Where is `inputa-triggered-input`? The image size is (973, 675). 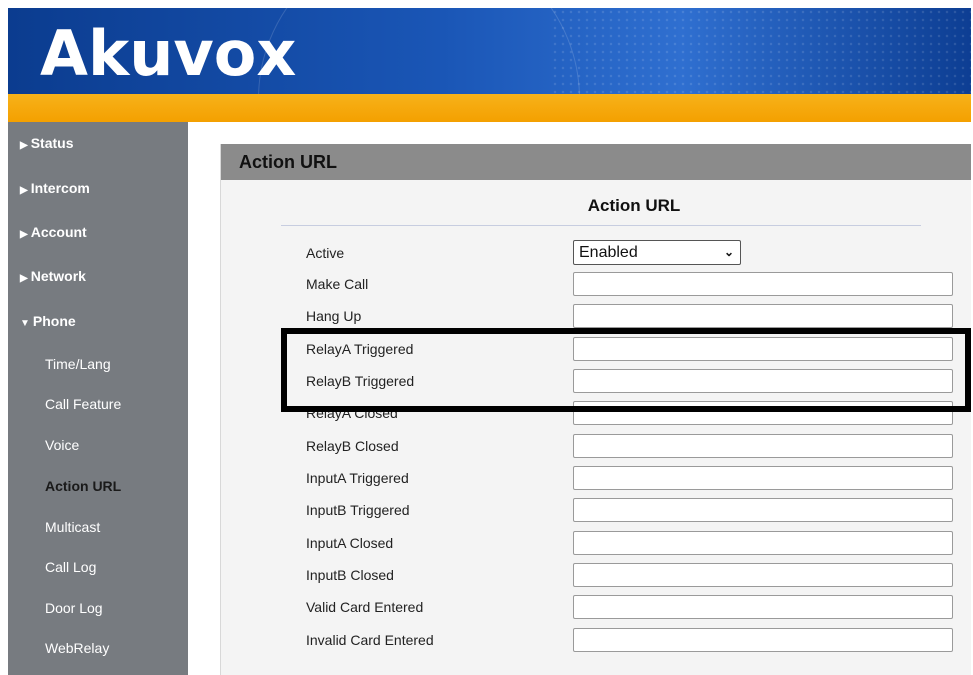 inputa-triggered-input is located at coordinates (763, 478).